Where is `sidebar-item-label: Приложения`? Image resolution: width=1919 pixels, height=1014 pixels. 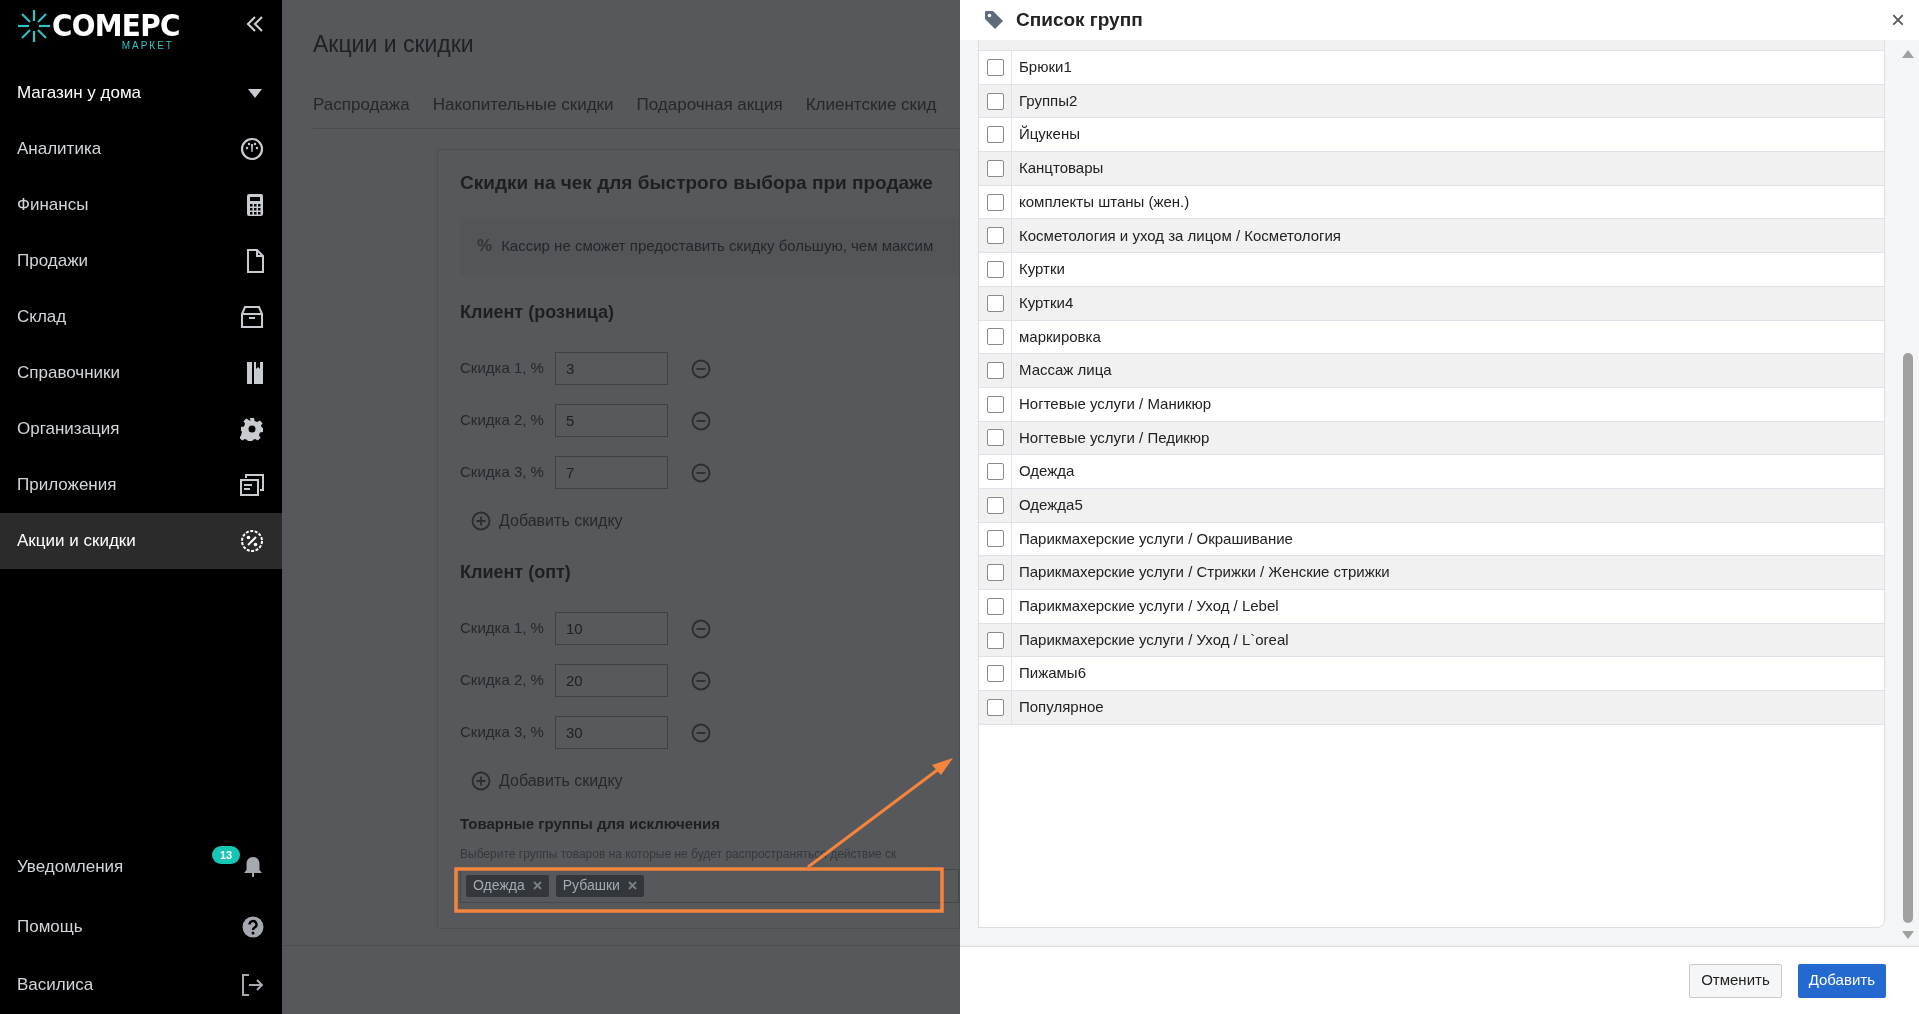 sidebar-item-label: Приложения is located at coordinates (67, 485).